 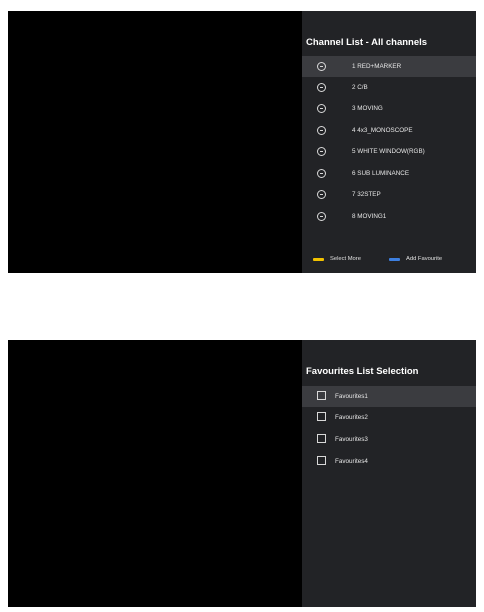 I want to click on channel-row-7: 7 32STEP, so click(x=389, y=194).